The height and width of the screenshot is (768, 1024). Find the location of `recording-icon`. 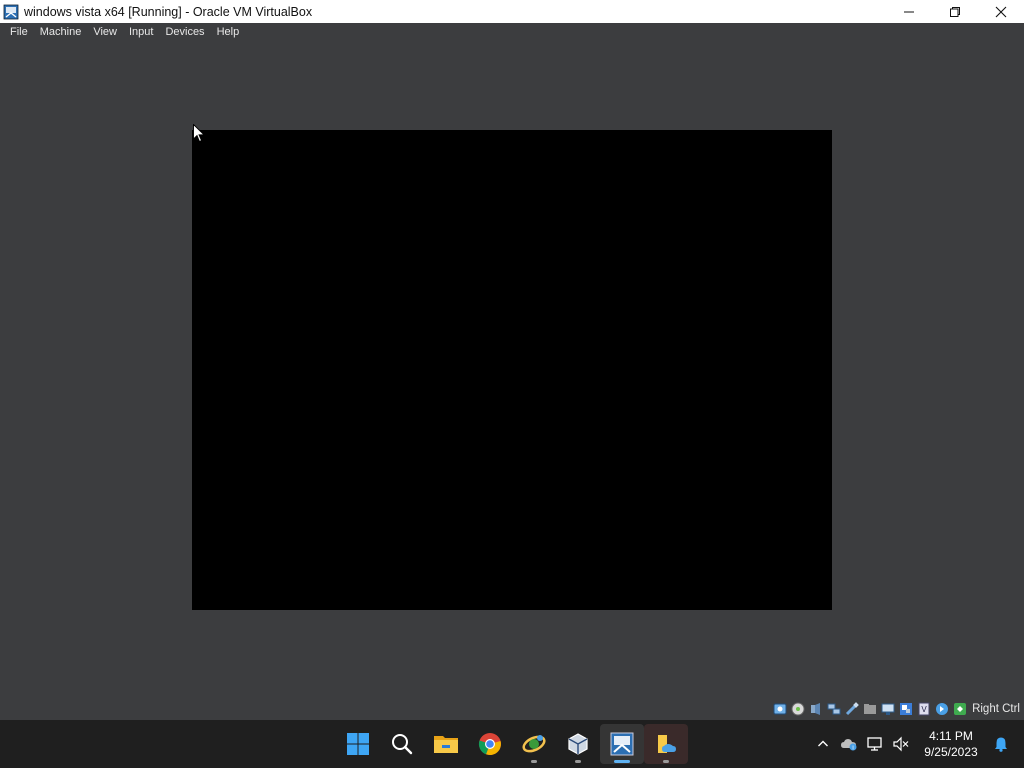

recording-icon is located at coordinates (905, 709).